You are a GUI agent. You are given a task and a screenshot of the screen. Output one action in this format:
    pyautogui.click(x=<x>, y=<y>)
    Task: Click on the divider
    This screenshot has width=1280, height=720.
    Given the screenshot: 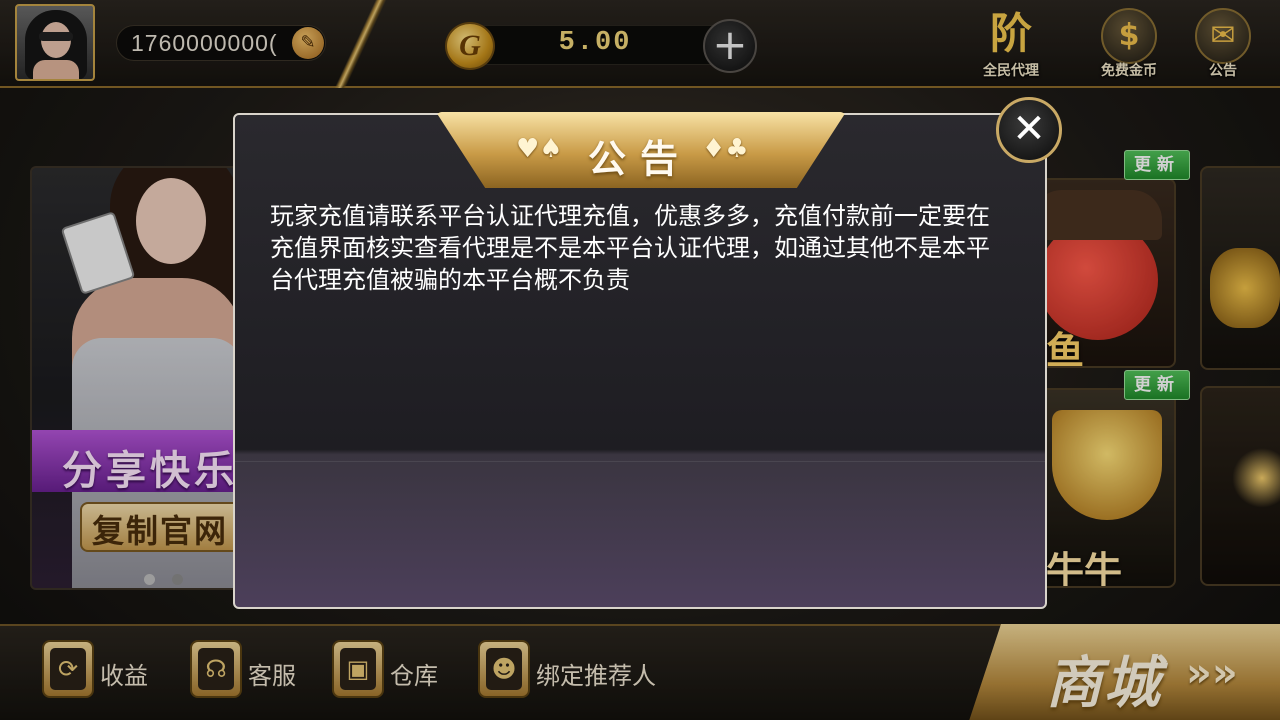 What is the action you would take?
    pyautogui.click(x=640, y=461)
    